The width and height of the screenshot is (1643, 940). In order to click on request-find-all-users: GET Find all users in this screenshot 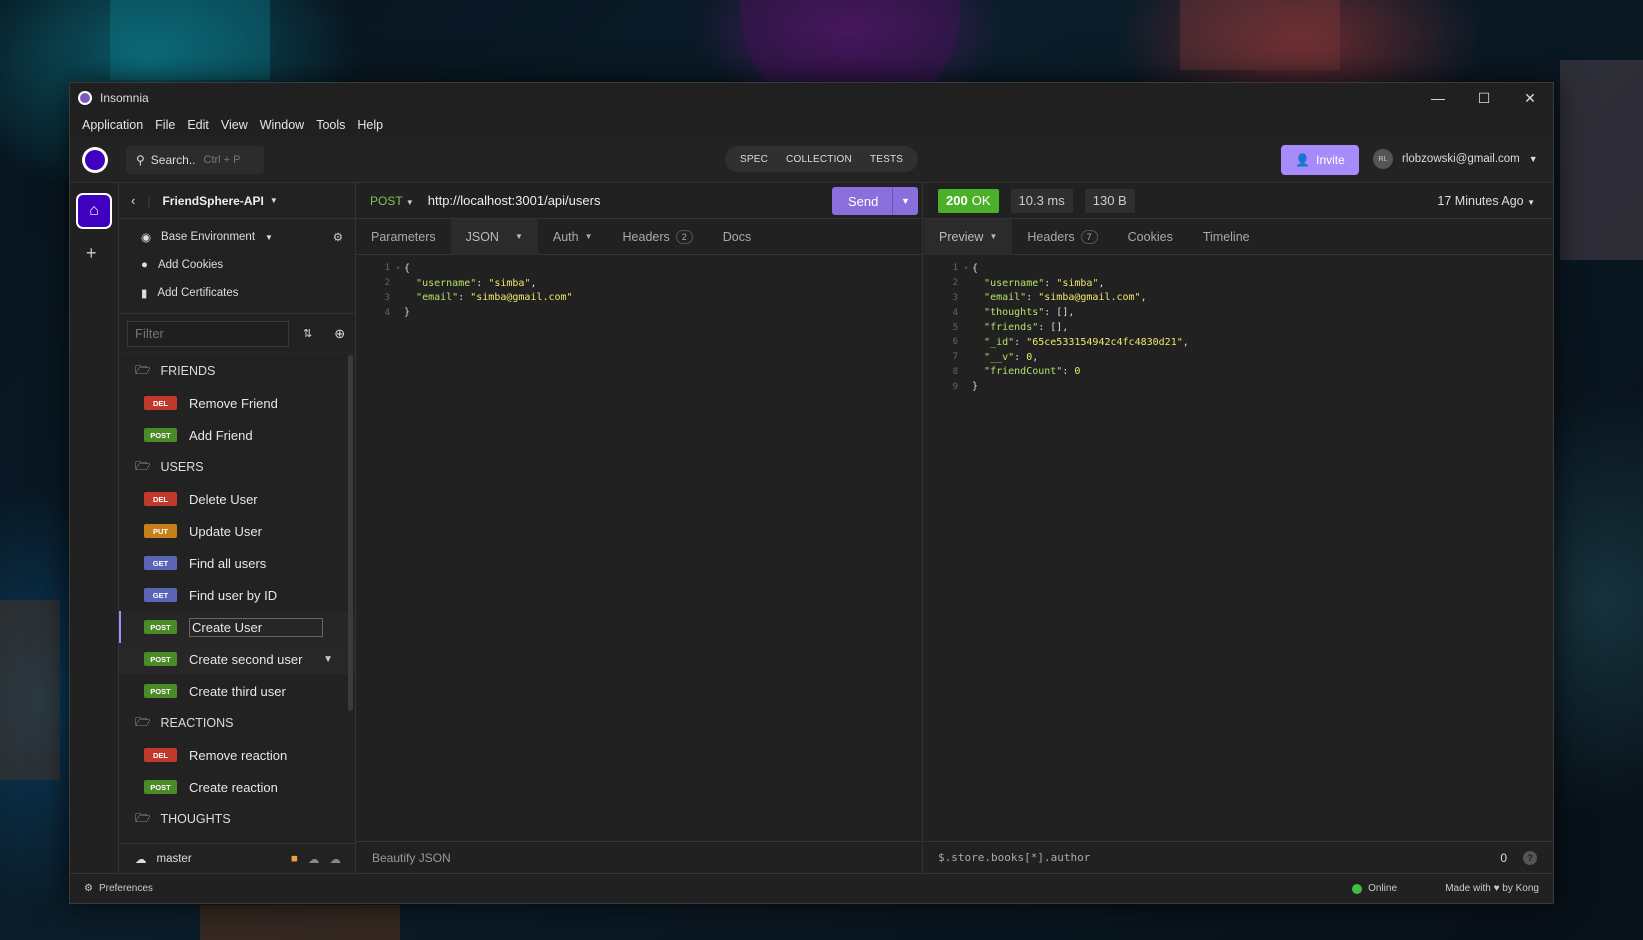, I will do `click(237, 563)`.